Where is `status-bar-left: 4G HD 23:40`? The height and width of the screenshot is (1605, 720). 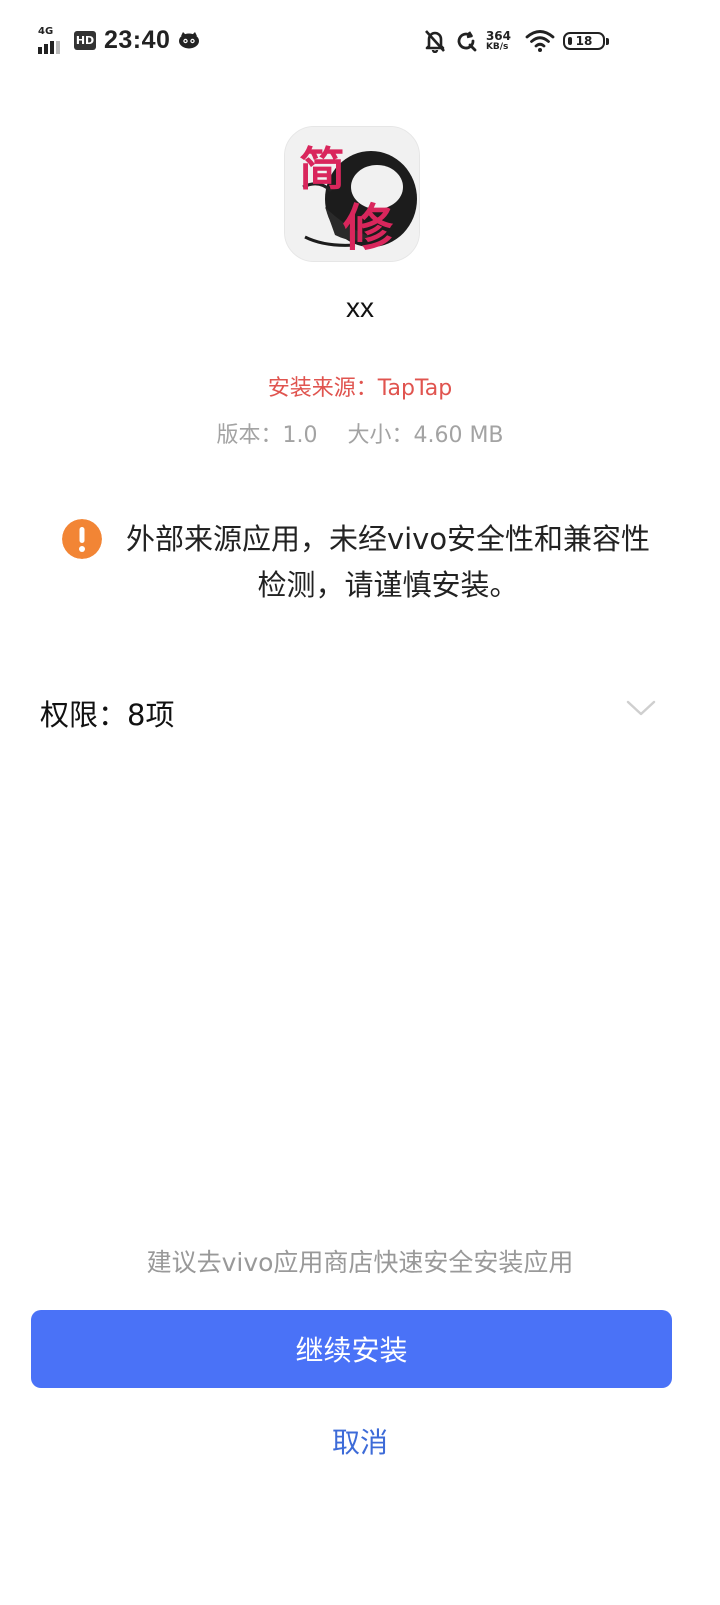
status-bar-left: 4G HD 23:40 is located at coordinates (119, 40).